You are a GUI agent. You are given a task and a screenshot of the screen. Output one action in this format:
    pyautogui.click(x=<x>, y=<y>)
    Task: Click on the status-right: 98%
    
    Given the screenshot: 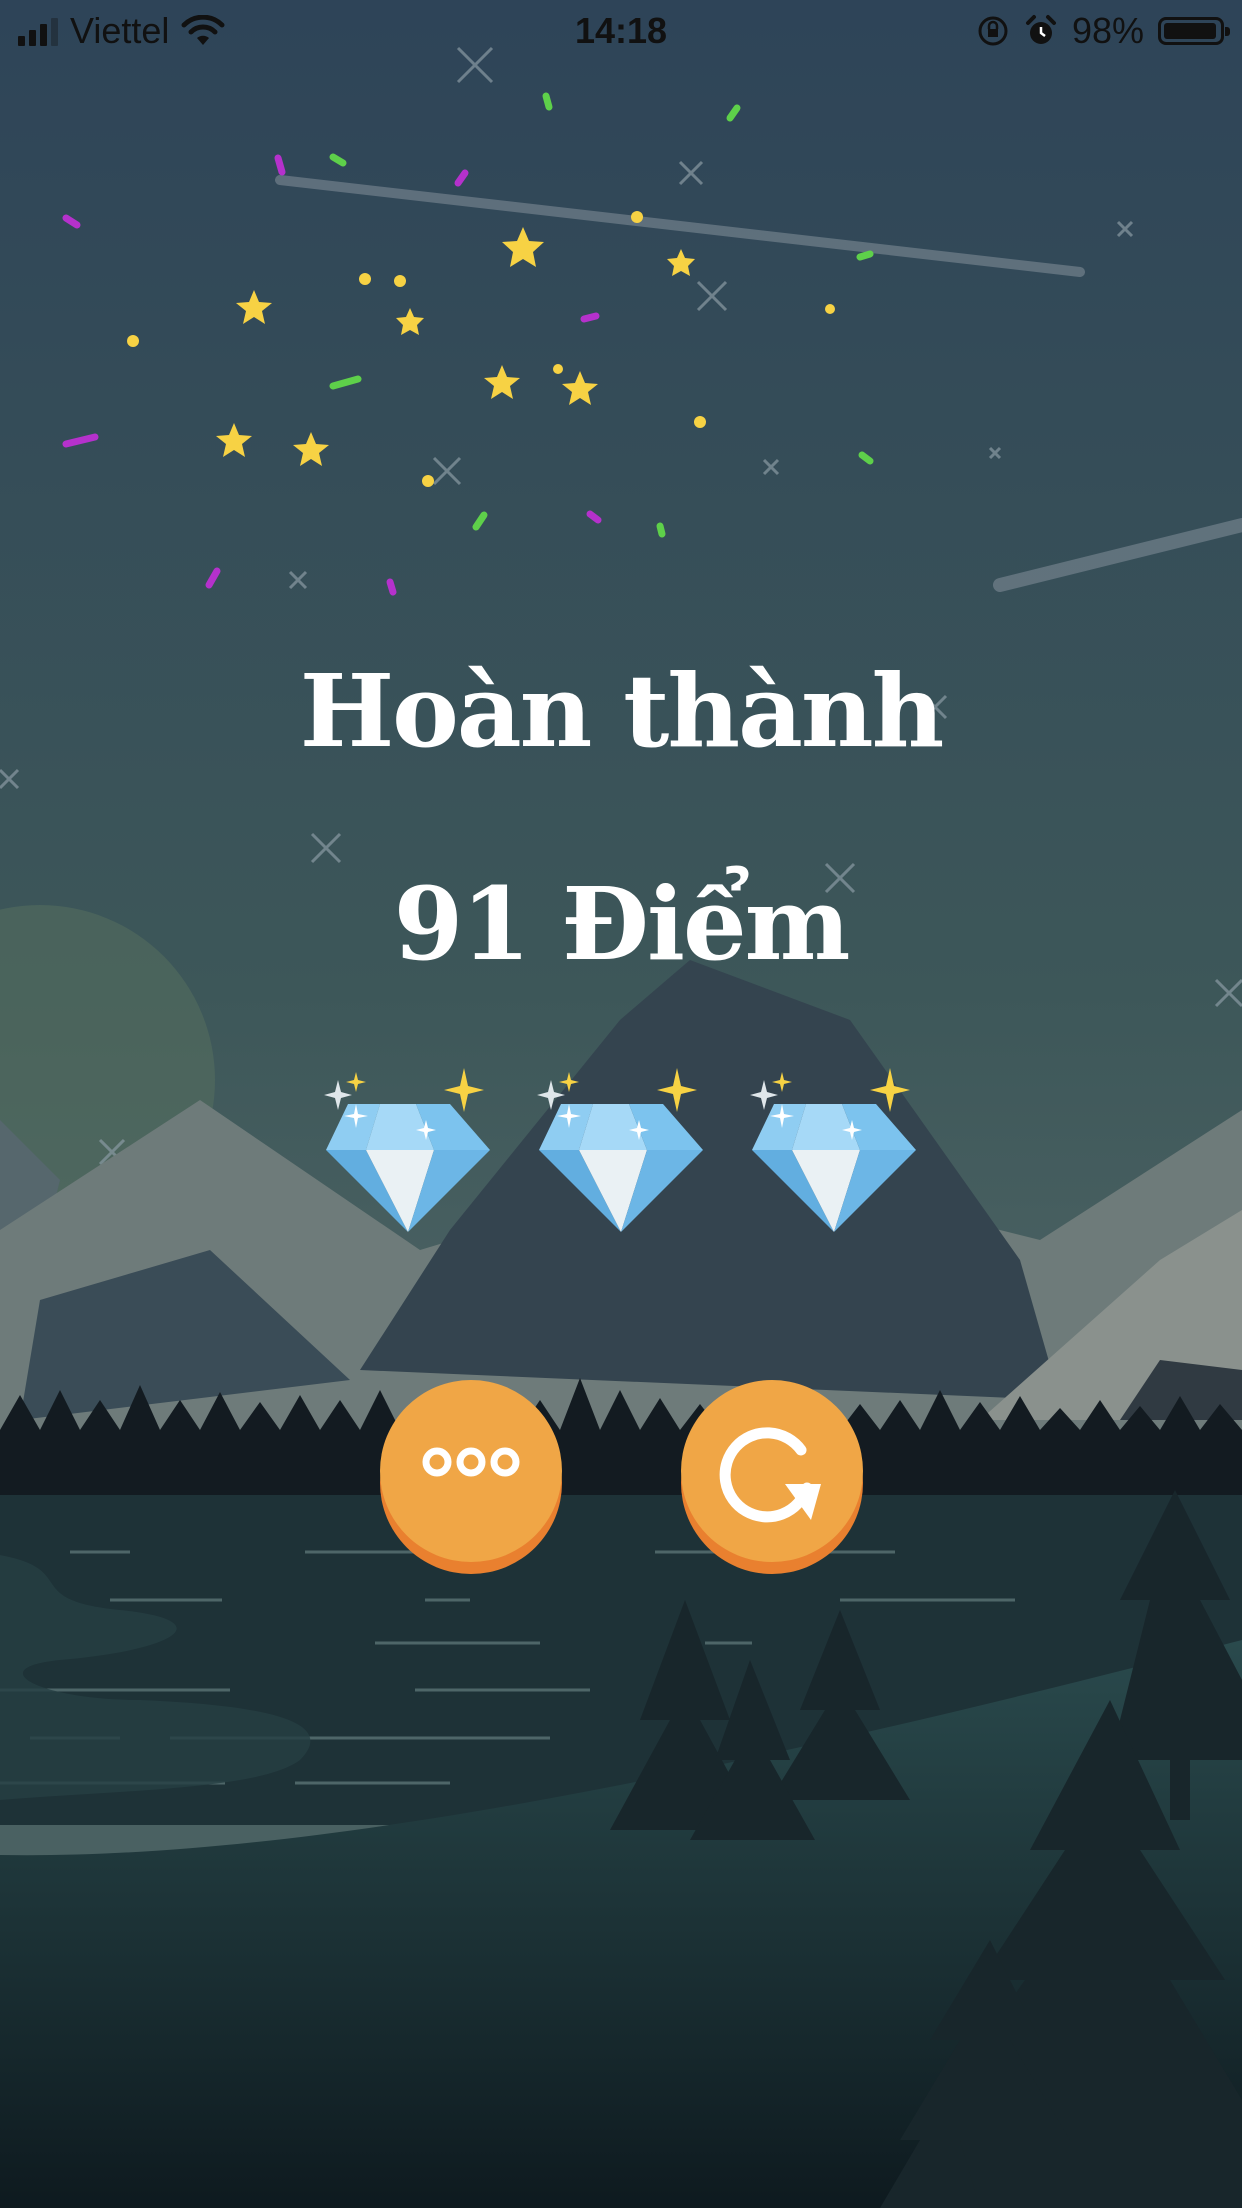 What is the action you would take?
    pyautogui.click(x=1103, y=31)
    